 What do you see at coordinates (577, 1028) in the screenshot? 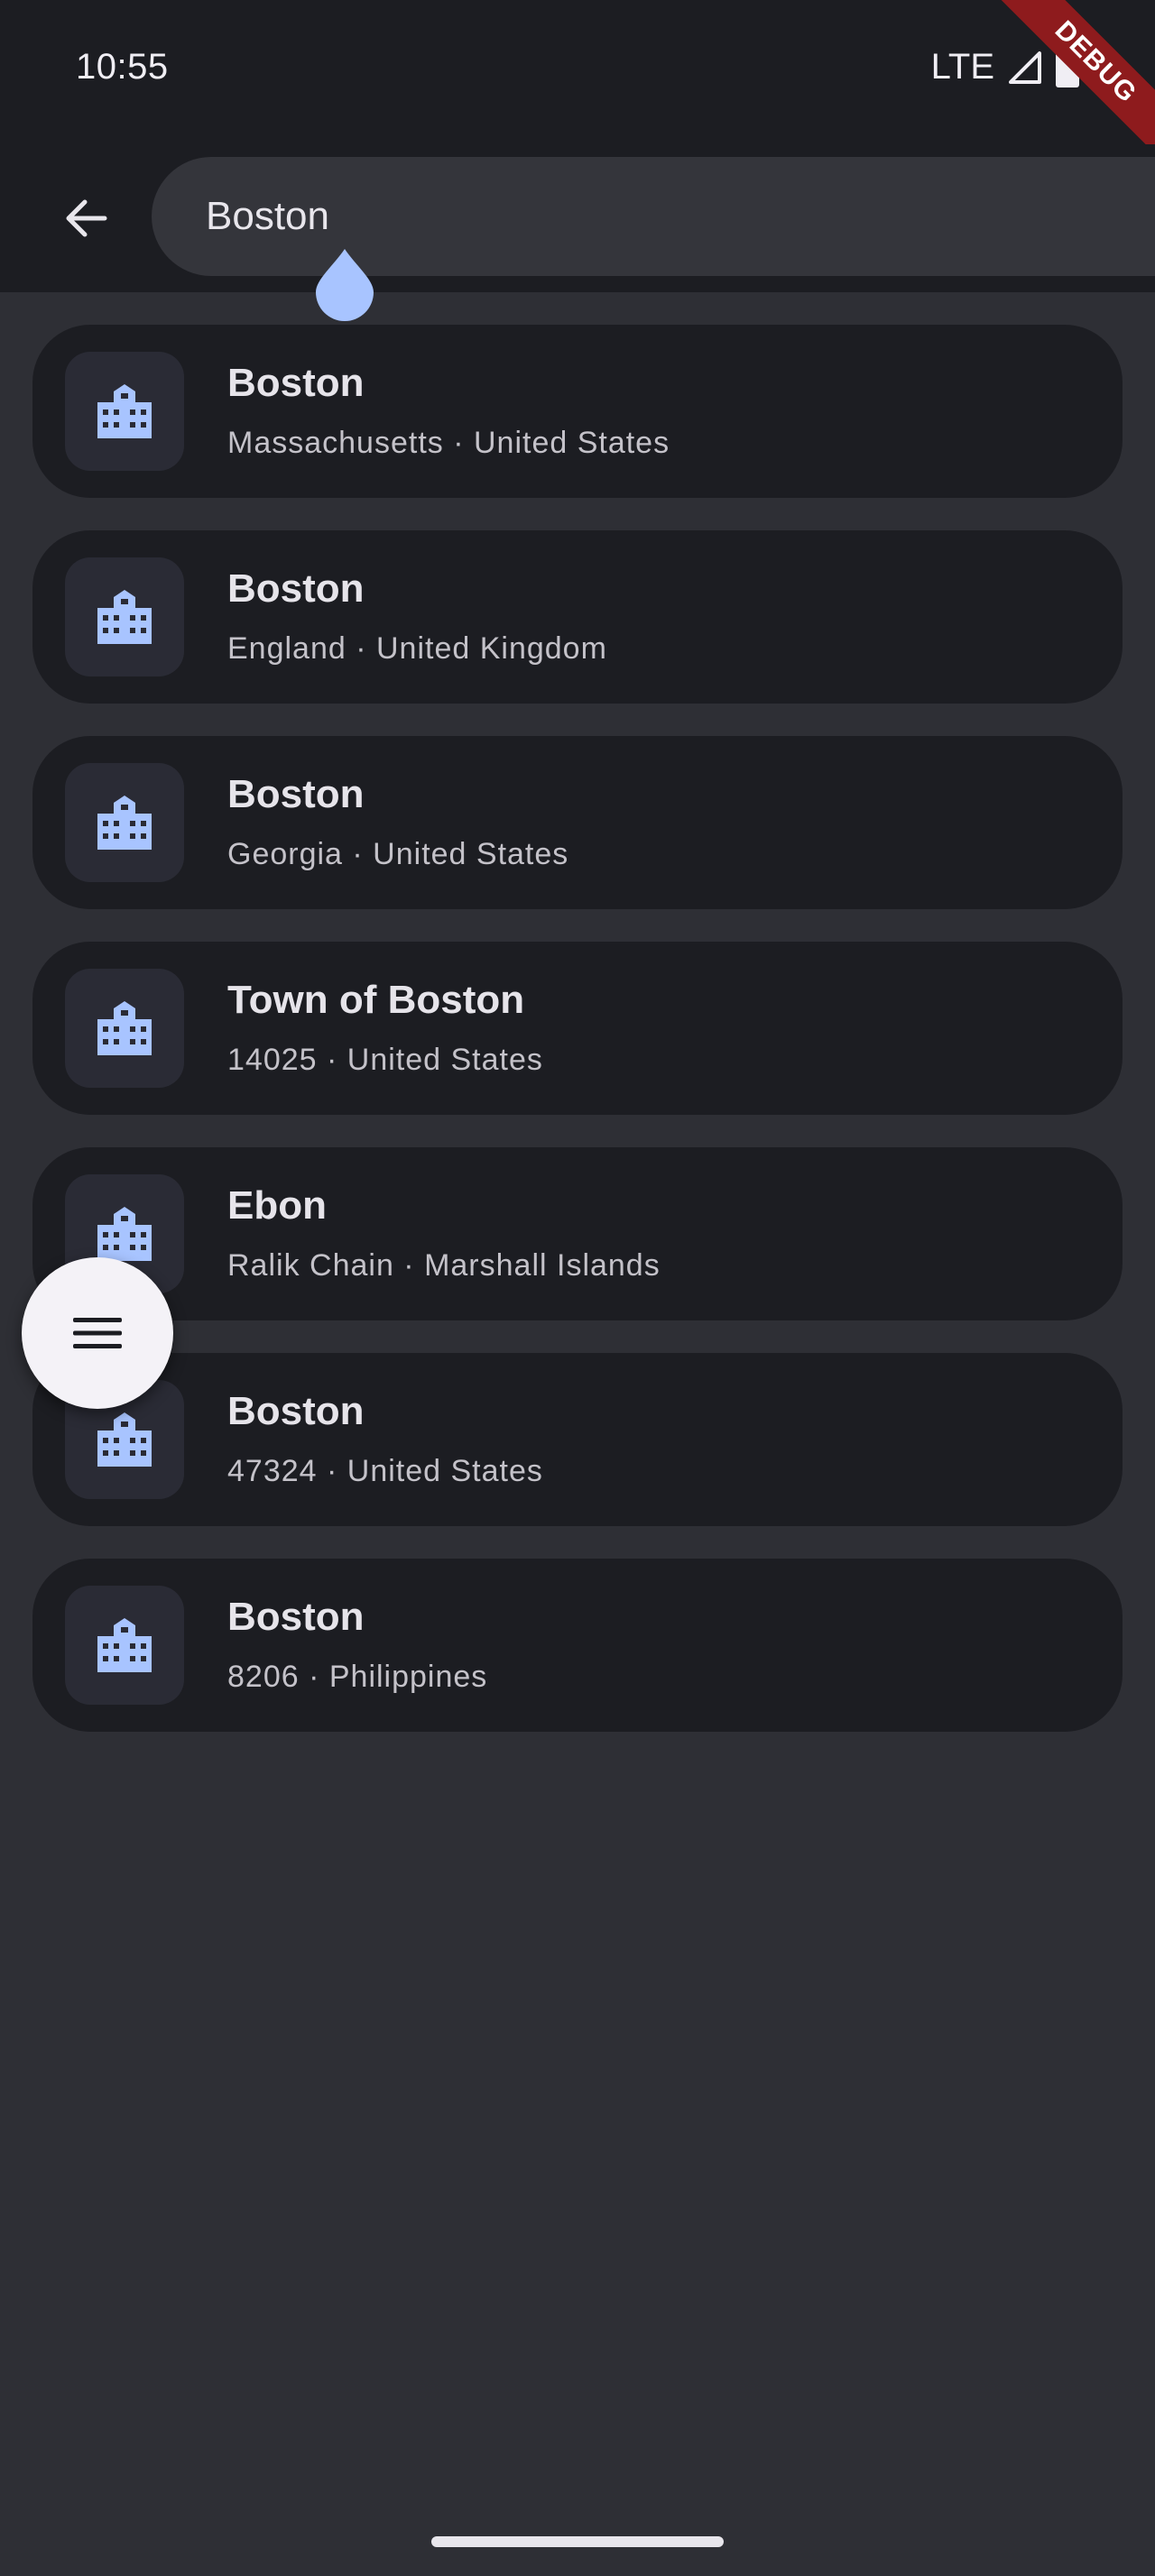
I see `result-card: Town of Boston 14025 · United States` at bounding box center [577, 1028].